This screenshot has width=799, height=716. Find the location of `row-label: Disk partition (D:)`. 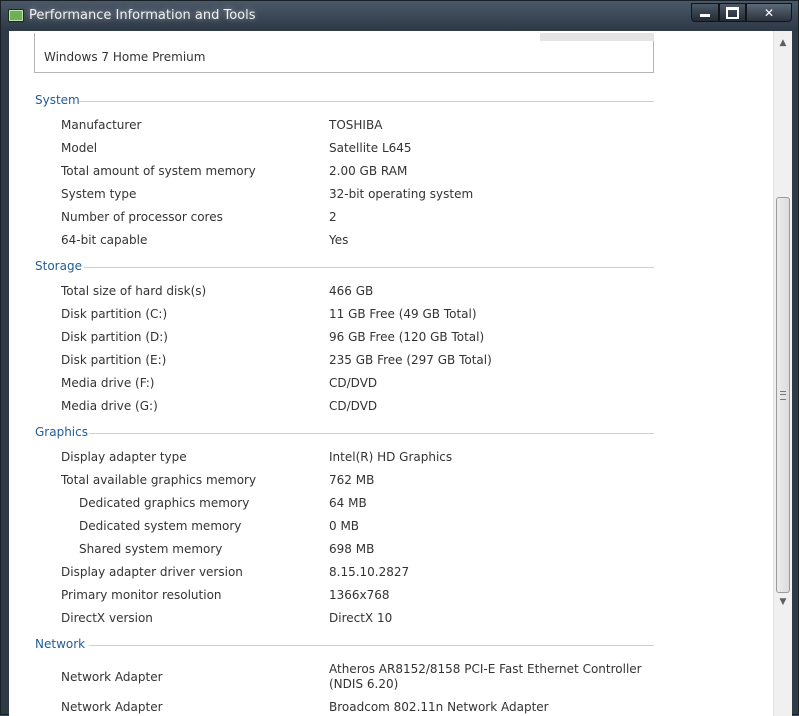

row-label: Disk partition (D:) is located at coordinates (114, 337).